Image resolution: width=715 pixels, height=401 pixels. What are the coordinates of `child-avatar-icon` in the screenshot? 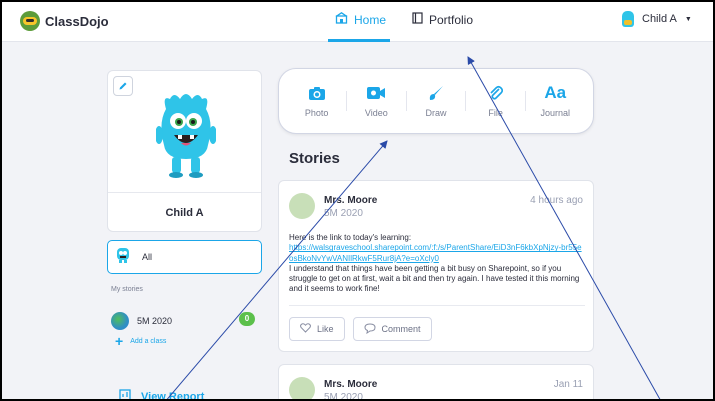 It's located at (628, 19).